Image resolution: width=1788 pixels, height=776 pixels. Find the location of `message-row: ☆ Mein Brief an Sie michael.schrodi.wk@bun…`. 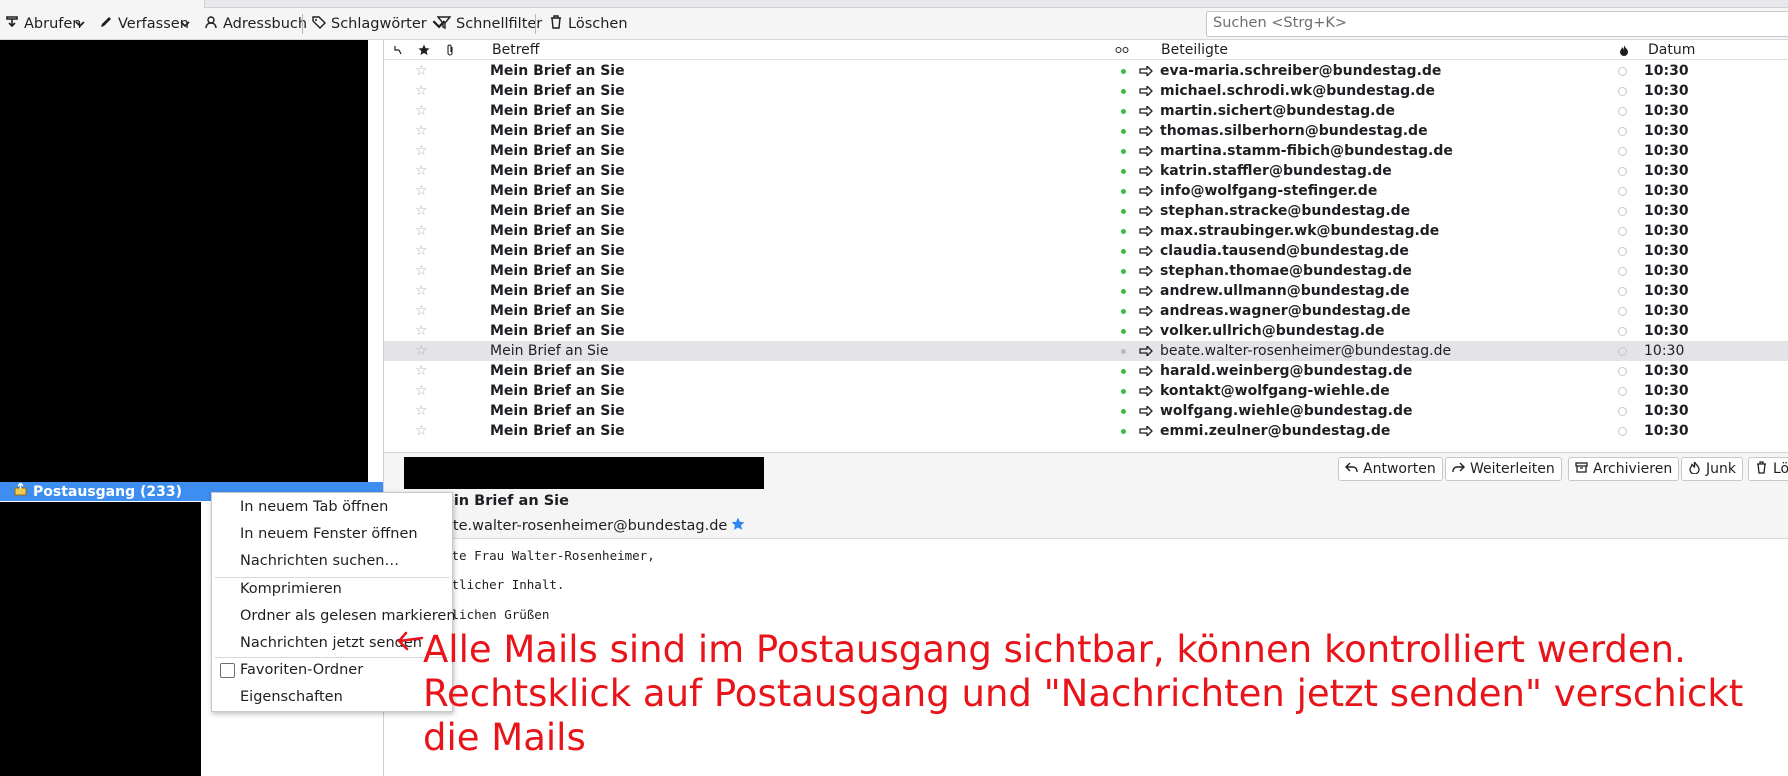

message-row: ☆ Mein Brief an Sie michael.schrodi.wk@bun… is located at coordinates (1086, 91).